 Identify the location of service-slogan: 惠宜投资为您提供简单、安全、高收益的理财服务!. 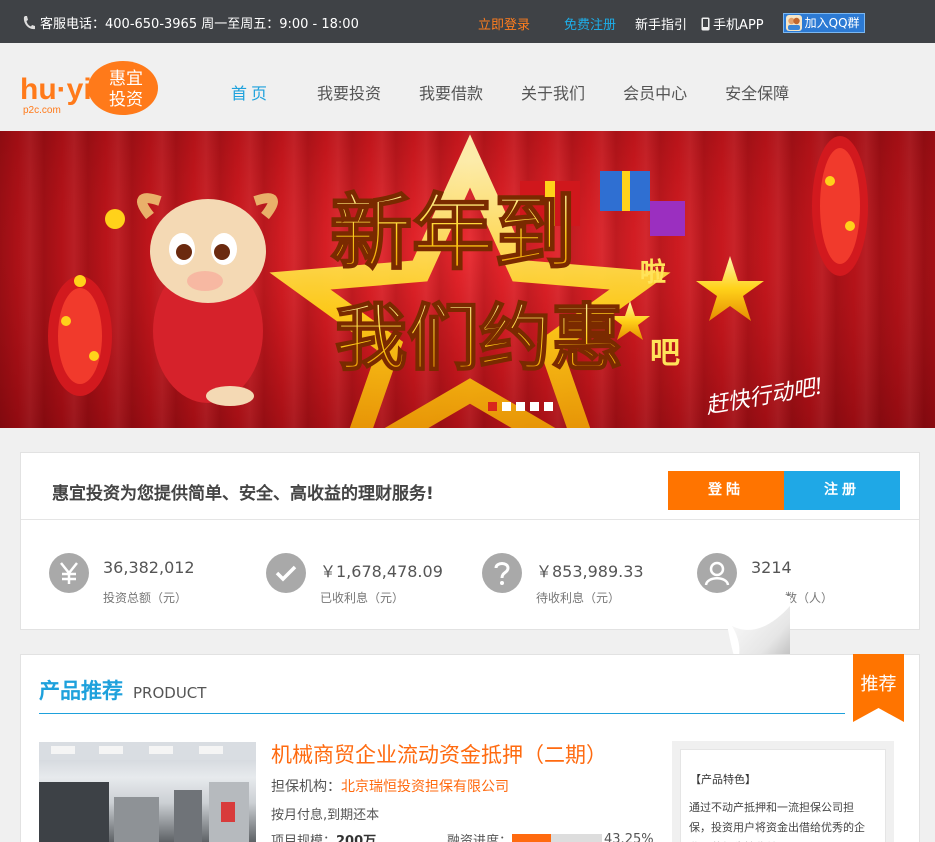
(243, 494).